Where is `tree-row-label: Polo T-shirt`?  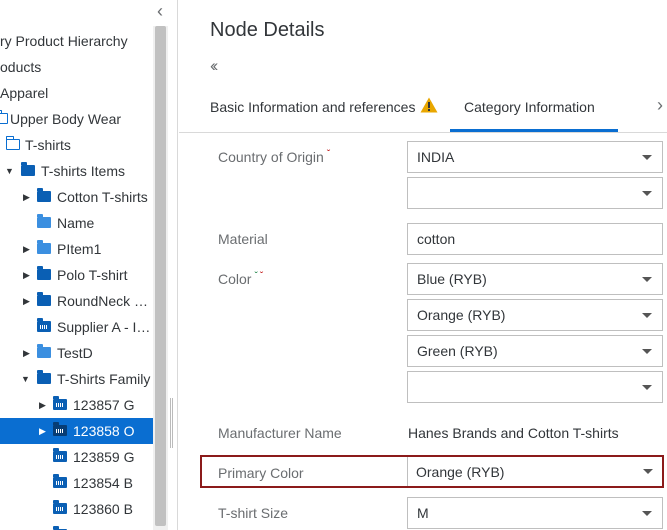 tree-row-label: Polo T-shirt is located at coordinates (92, 275).